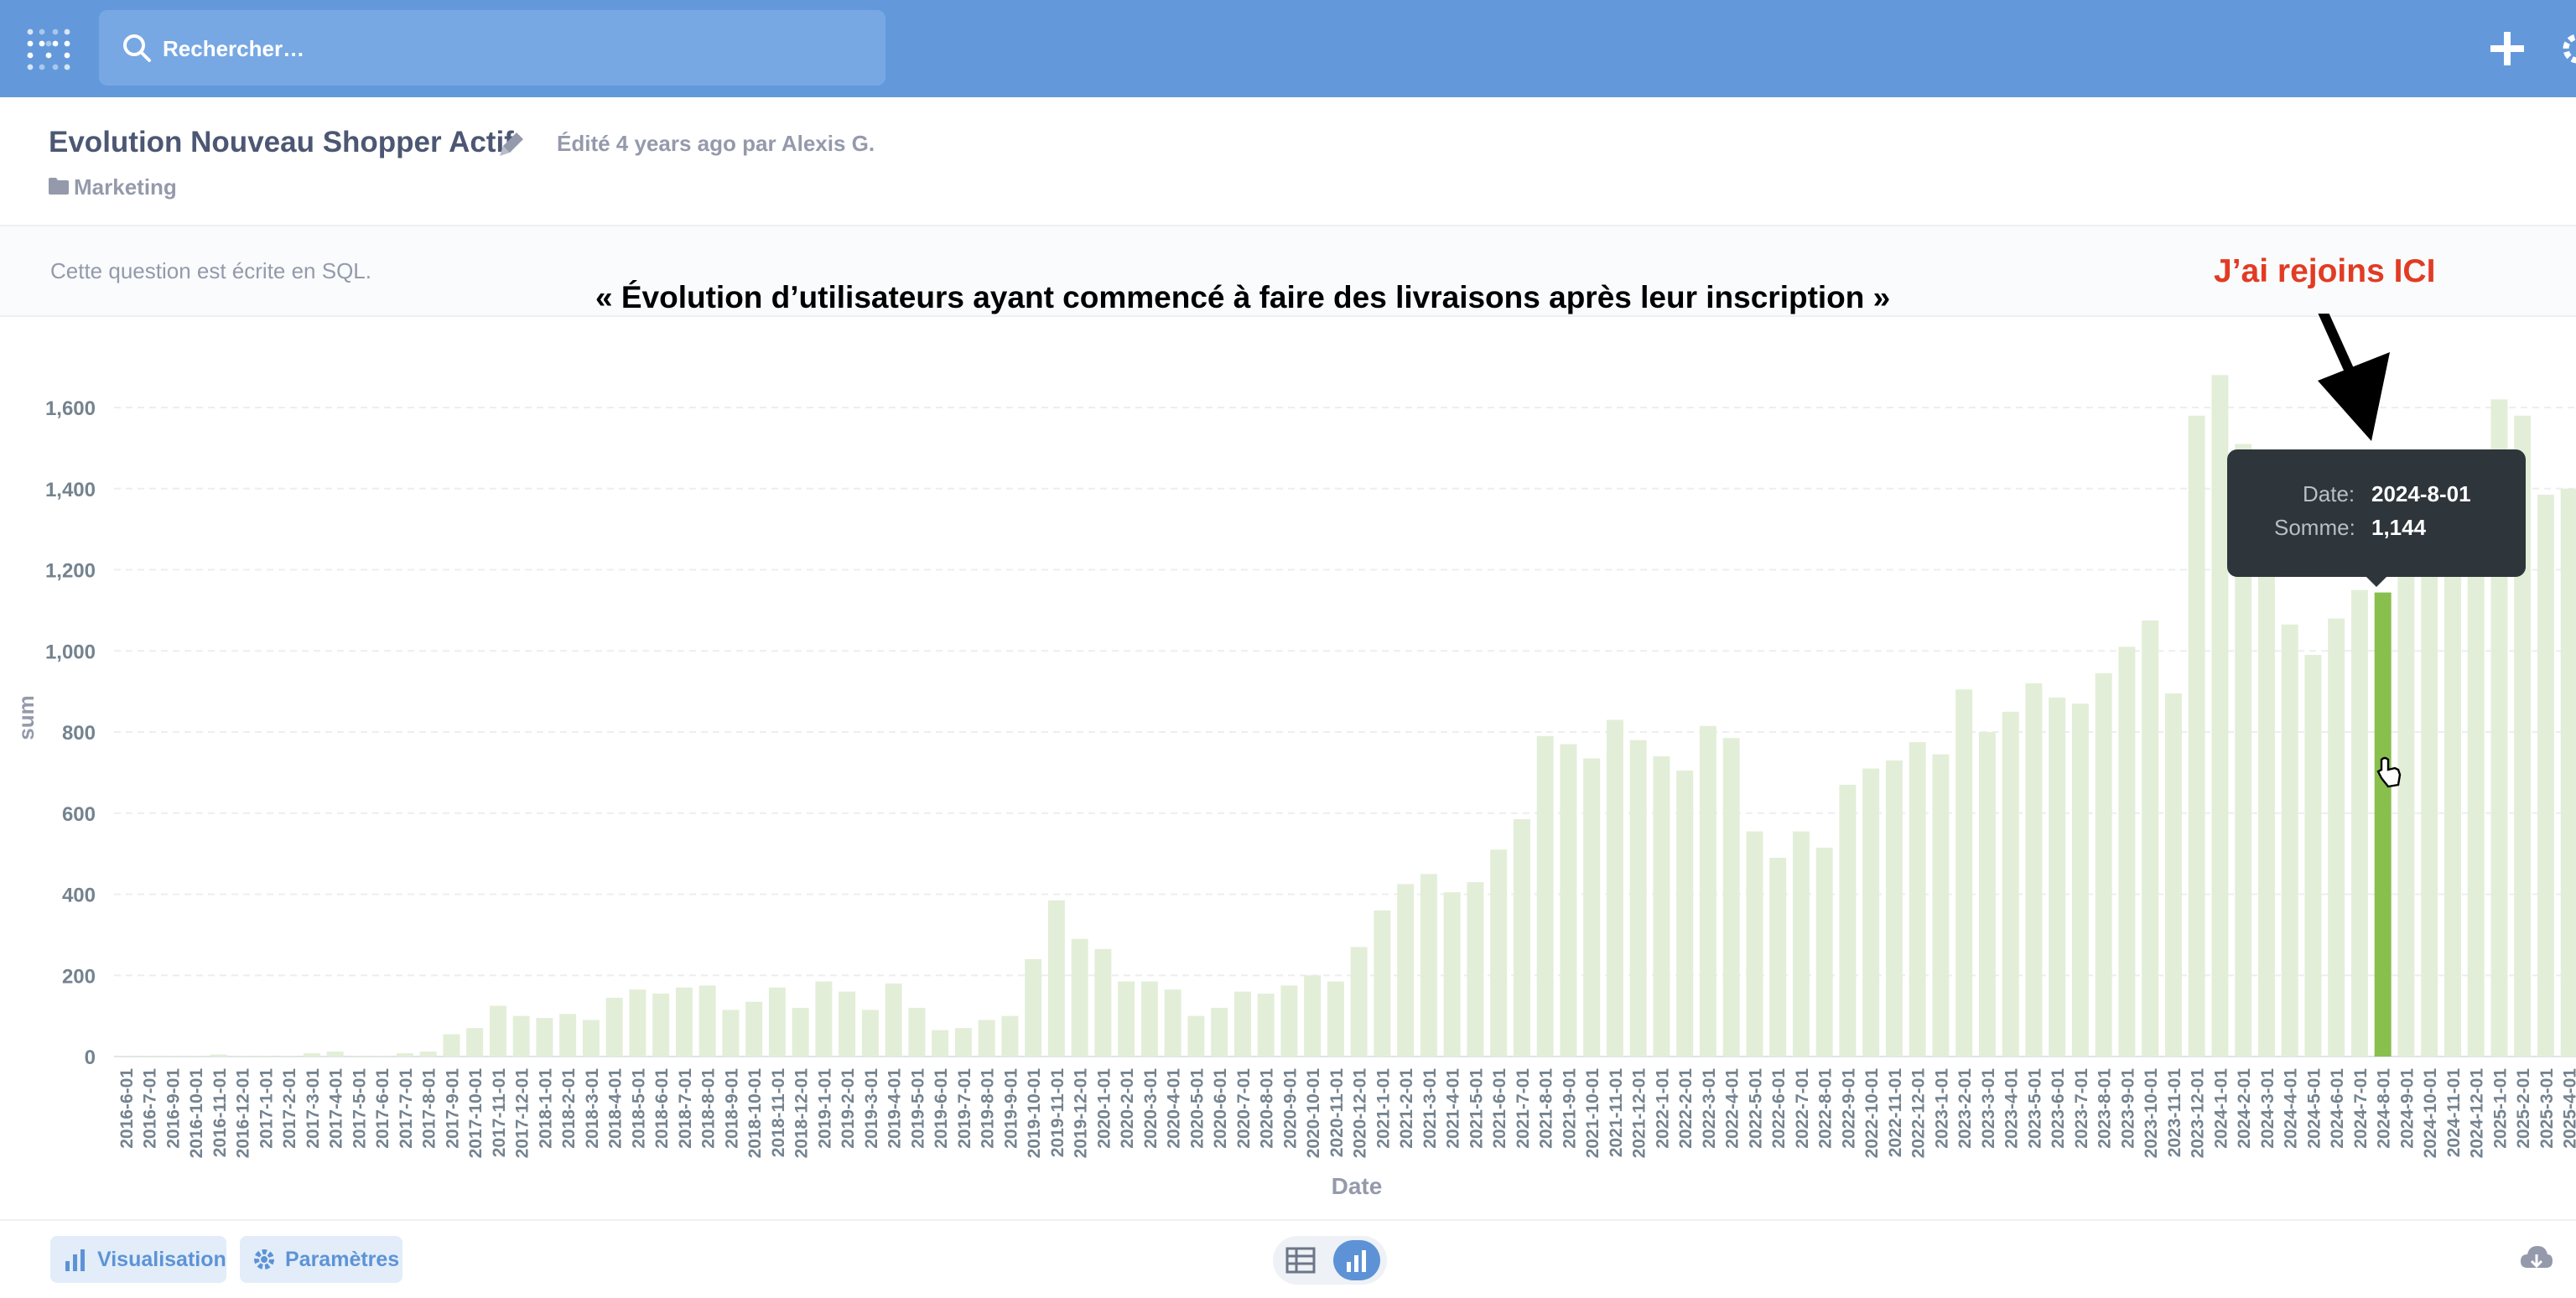 The height and width of the screenshot is (1298, 2576). Describe the element at coordinates (138, 1259) in the screenshot. I see `visualisation-button: Visualisation` at that location.